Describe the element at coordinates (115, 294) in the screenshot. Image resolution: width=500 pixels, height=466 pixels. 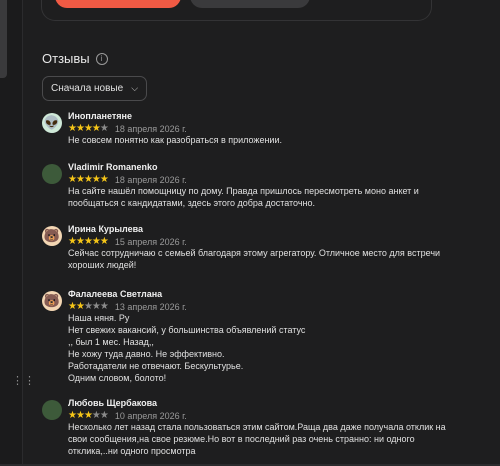
I see `review-author: Фалалеева Светлана` at that location.